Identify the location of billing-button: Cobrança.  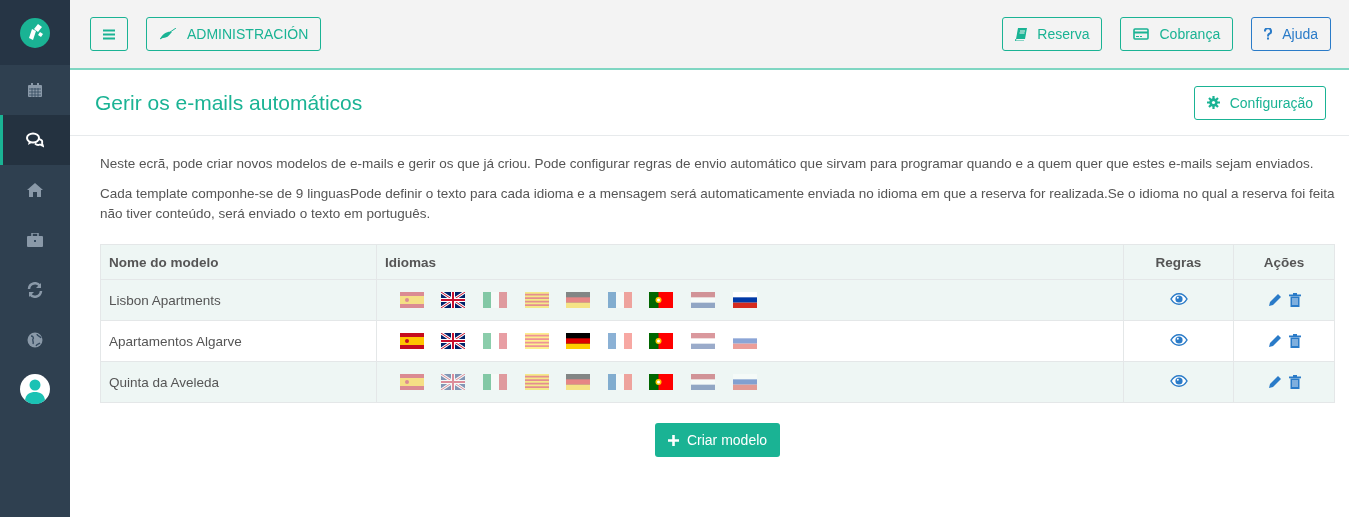
(1177, 34).